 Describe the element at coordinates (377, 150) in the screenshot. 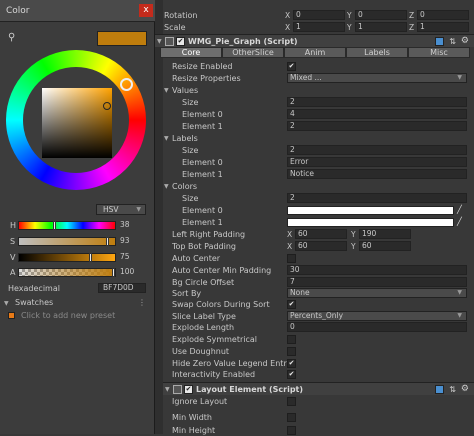

I see `labels-size-field: 2` at that location.